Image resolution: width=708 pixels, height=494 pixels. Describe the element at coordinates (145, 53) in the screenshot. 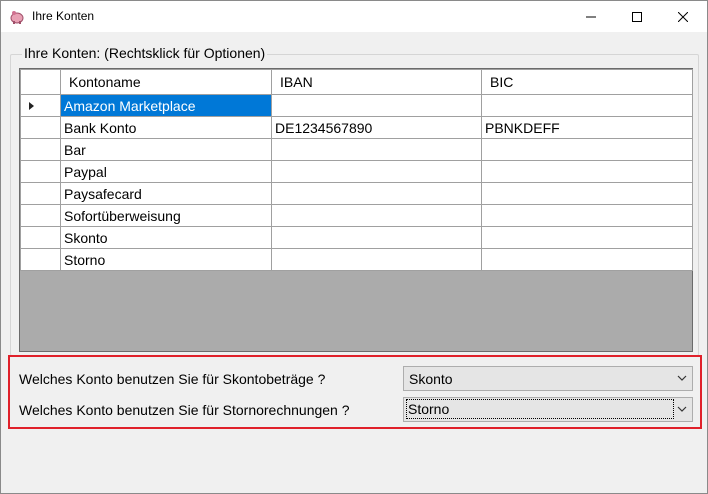

I see `groupbox-label: Ihre Konten: (Rechtsklick für Optionen)` at that location.